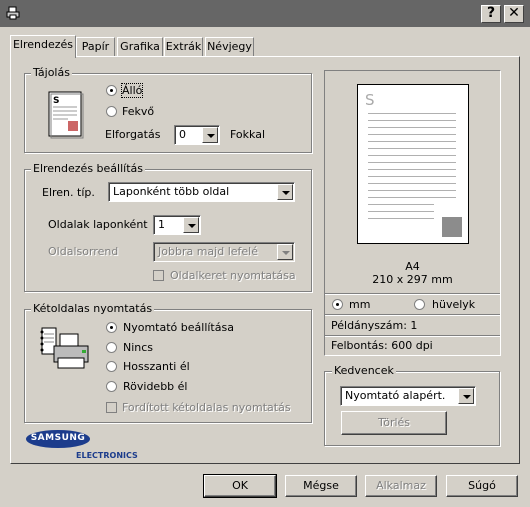 This screenshot has height=507, width=530. I want to click on paper-name: A4, so click(412, 266).